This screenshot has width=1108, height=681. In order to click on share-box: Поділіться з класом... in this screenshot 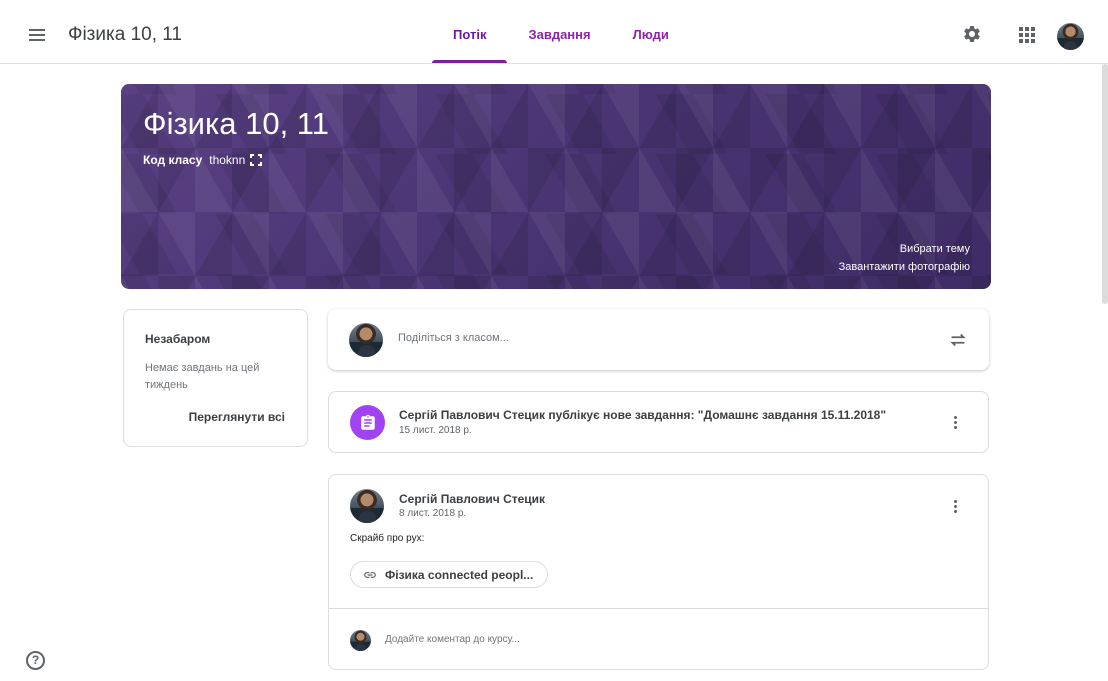, I will do `click(658, 339)`.